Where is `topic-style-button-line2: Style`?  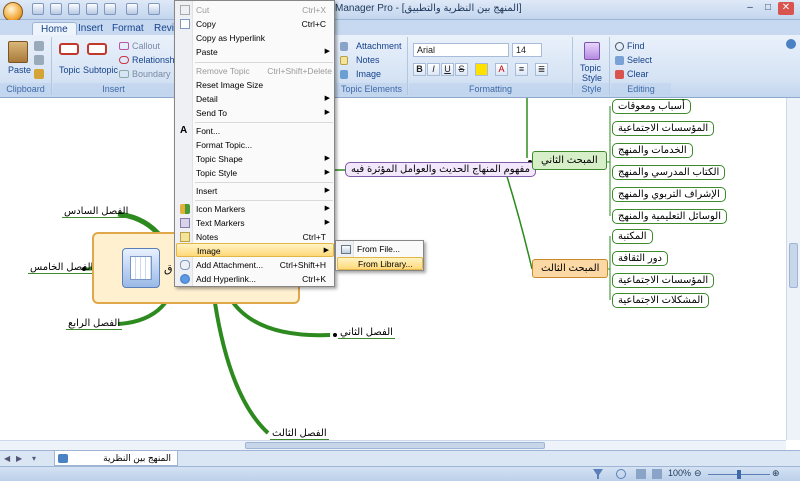
topic-style-button-line2: Style is located at coordinates (592, 78).